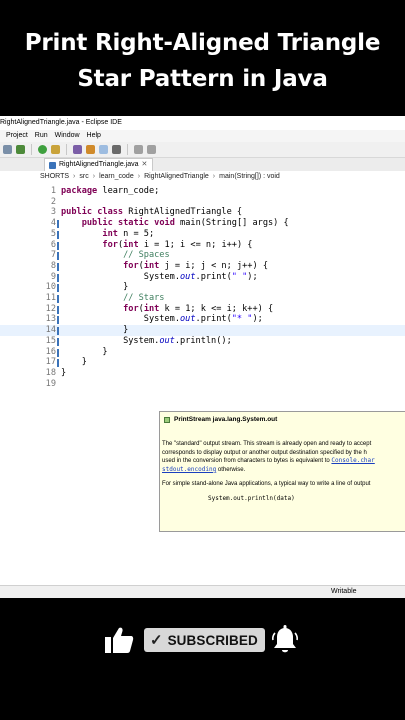 Image resolution: width=405 pixels, height=720 pixels. I want to click on line-number: 9, so click(53, 276).